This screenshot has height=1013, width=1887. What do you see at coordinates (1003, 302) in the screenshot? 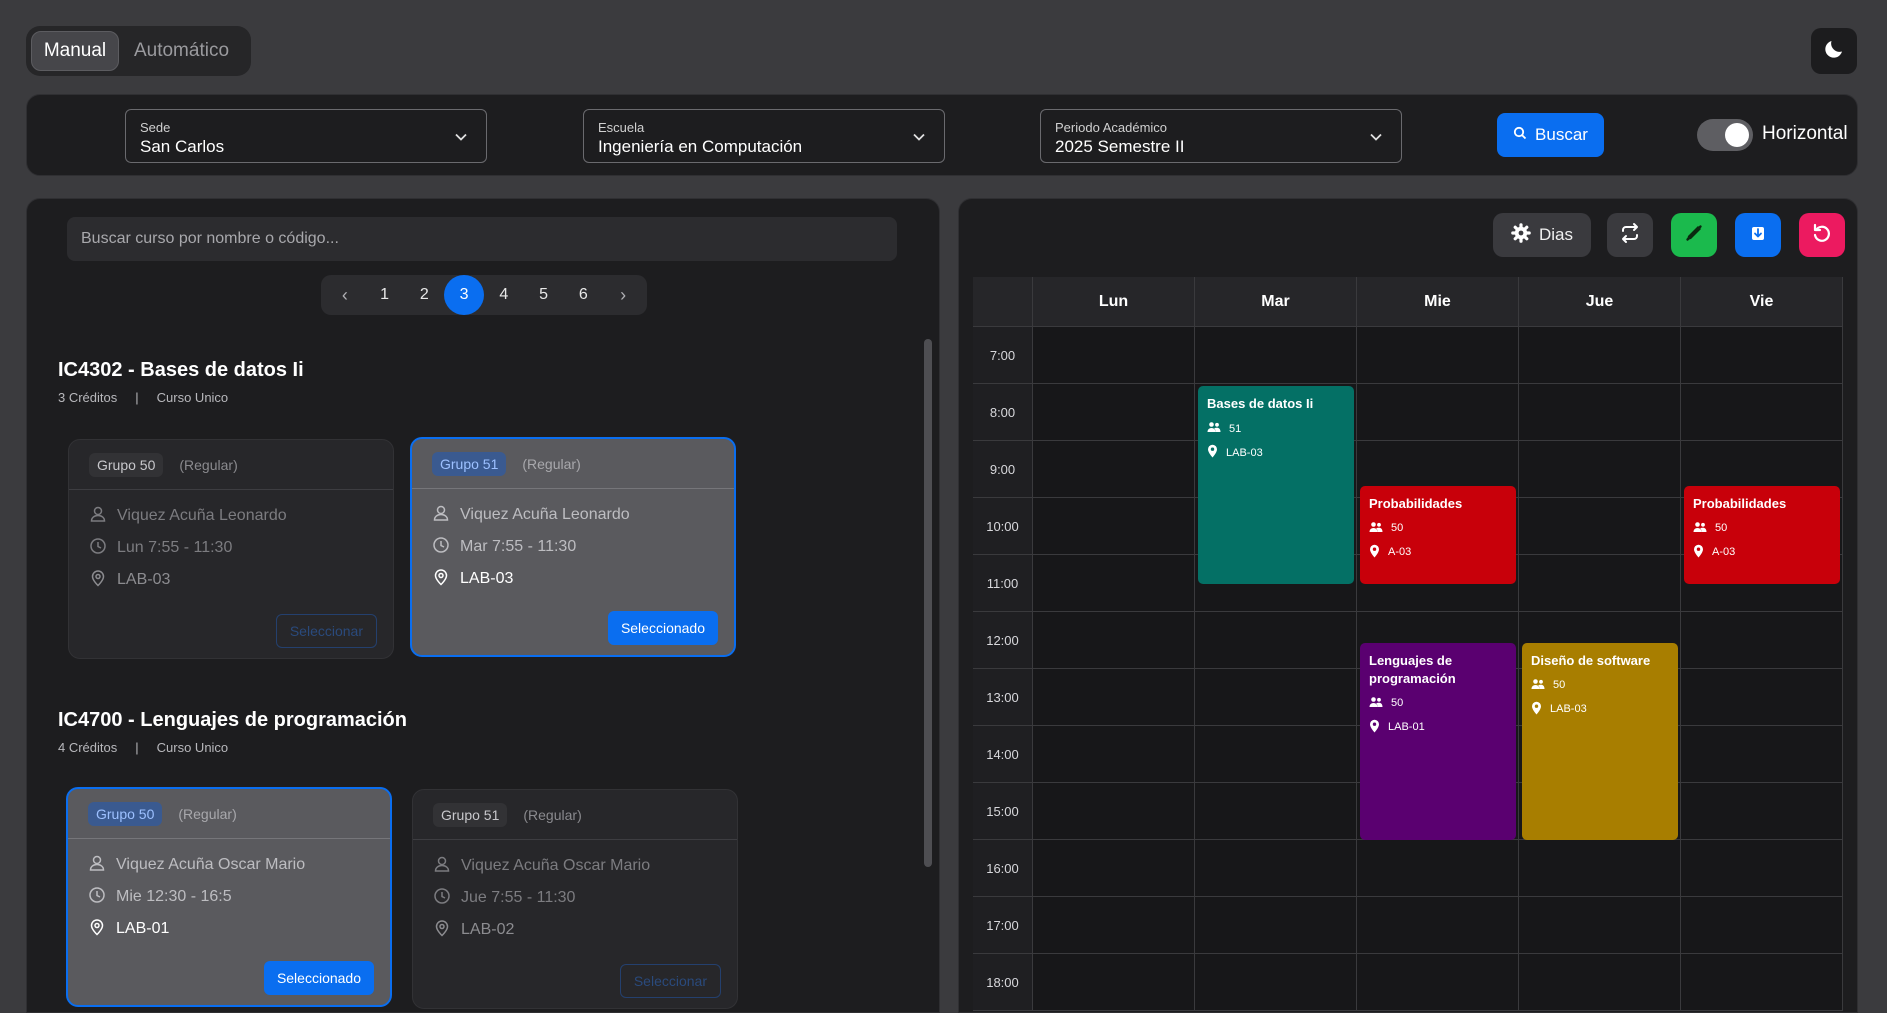
I see `calendar-corner` at bounding box center [1003, 302].